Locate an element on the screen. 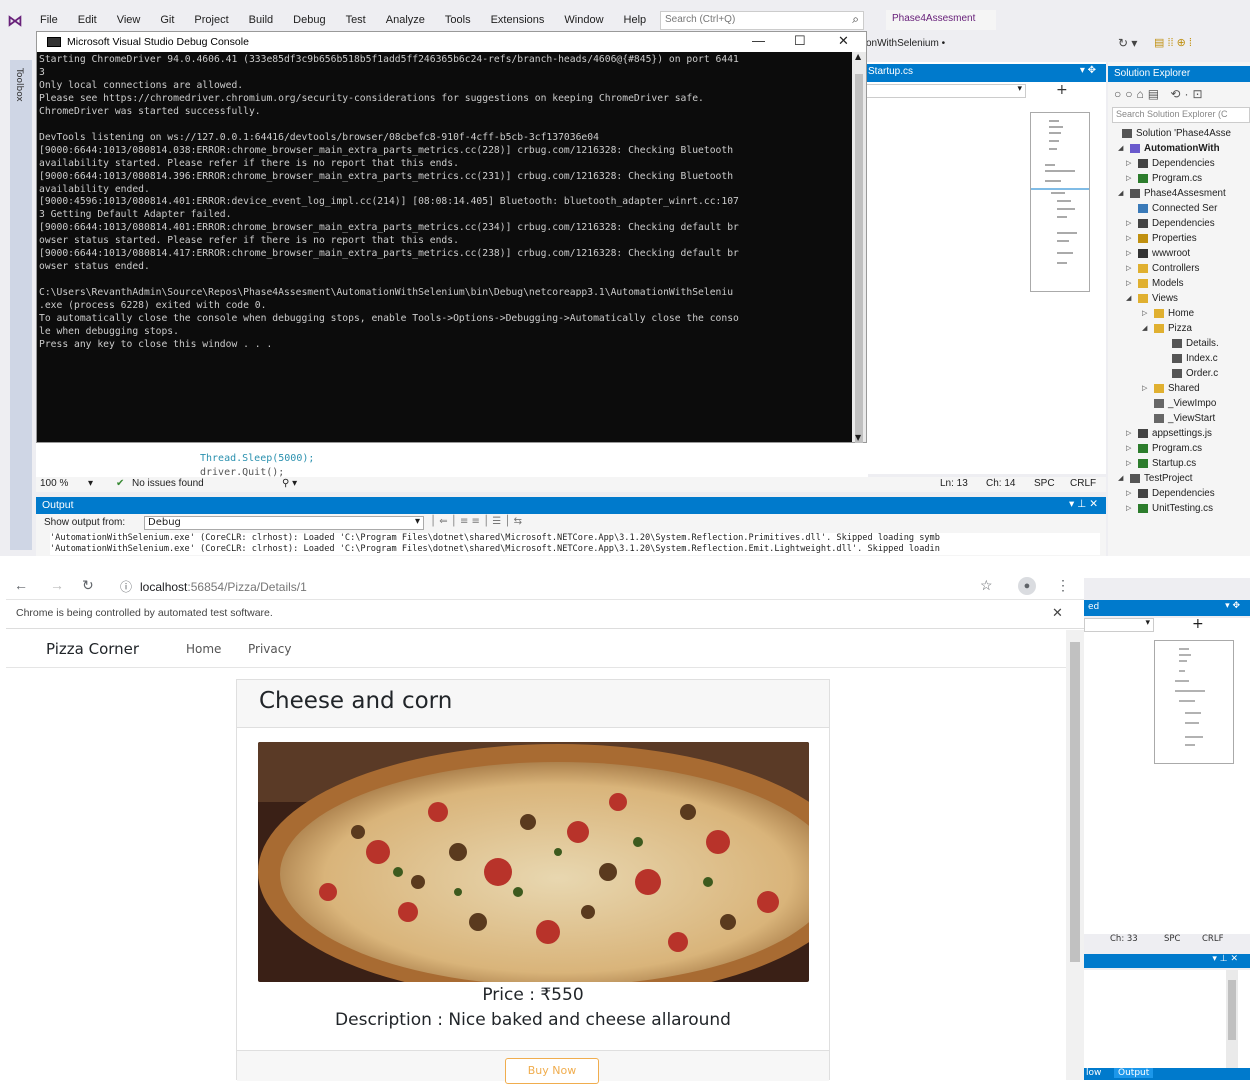 This screenshot has height=1084, width=1250. solution-tree-item: ▷ Startup.cs is located at coordinates (1161, 463).